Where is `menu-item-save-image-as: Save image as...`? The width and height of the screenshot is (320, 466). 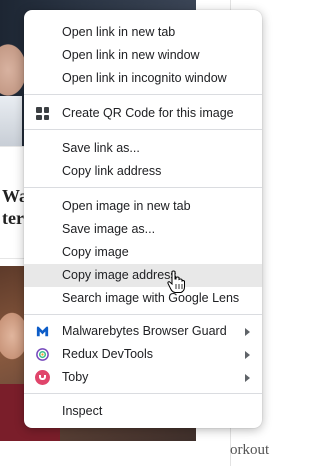 menu-item-save-image-as: Save image as... is located at coordinates (143, 229).